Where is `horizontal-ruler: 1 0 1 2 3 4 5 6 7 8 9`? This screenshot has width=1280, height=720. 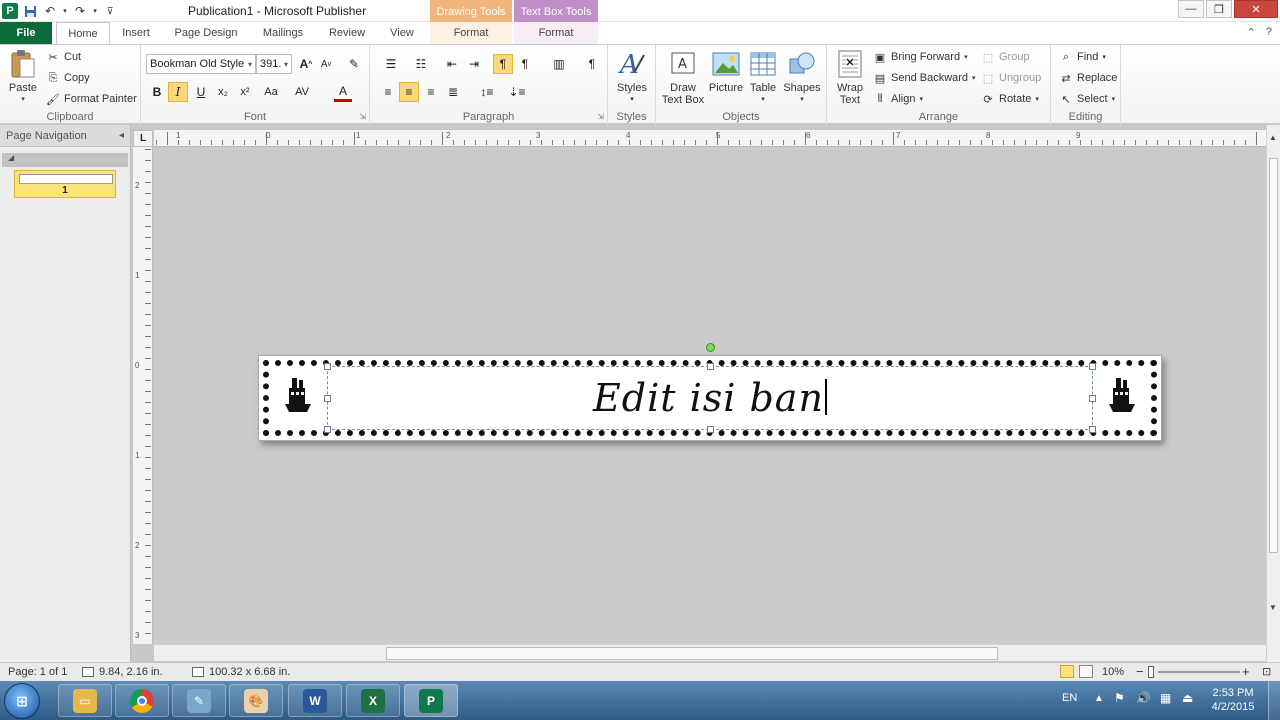 horizontal-ruler: 1 0 1 2 3 4 5 6 7 8 9 is located at coordinates (710, 138).